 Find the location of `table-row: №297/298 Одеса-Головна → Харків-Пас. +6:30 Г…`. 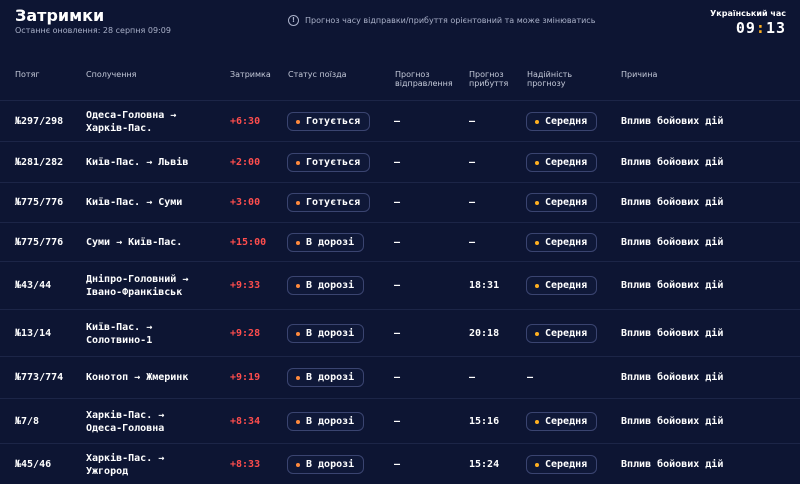

table-row: №297/298 Одеса-Головна → Харків-Пас. +6:30 Г… is located at coordinates (400, 120).